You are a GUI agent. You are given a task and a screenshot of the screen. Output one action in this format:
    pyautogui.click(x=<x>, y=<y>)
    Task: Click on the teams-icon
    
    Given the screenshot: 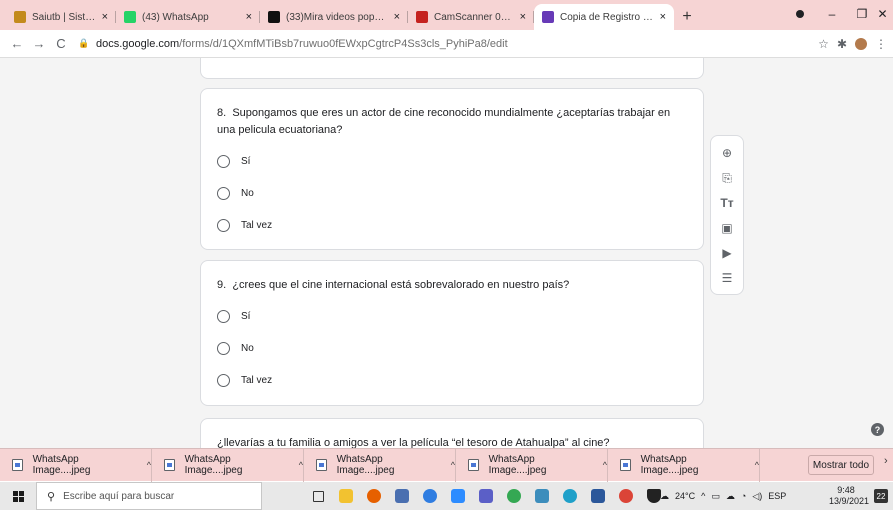 What is the action you would take?
    pyautogui.click(x=486, y=496)
    